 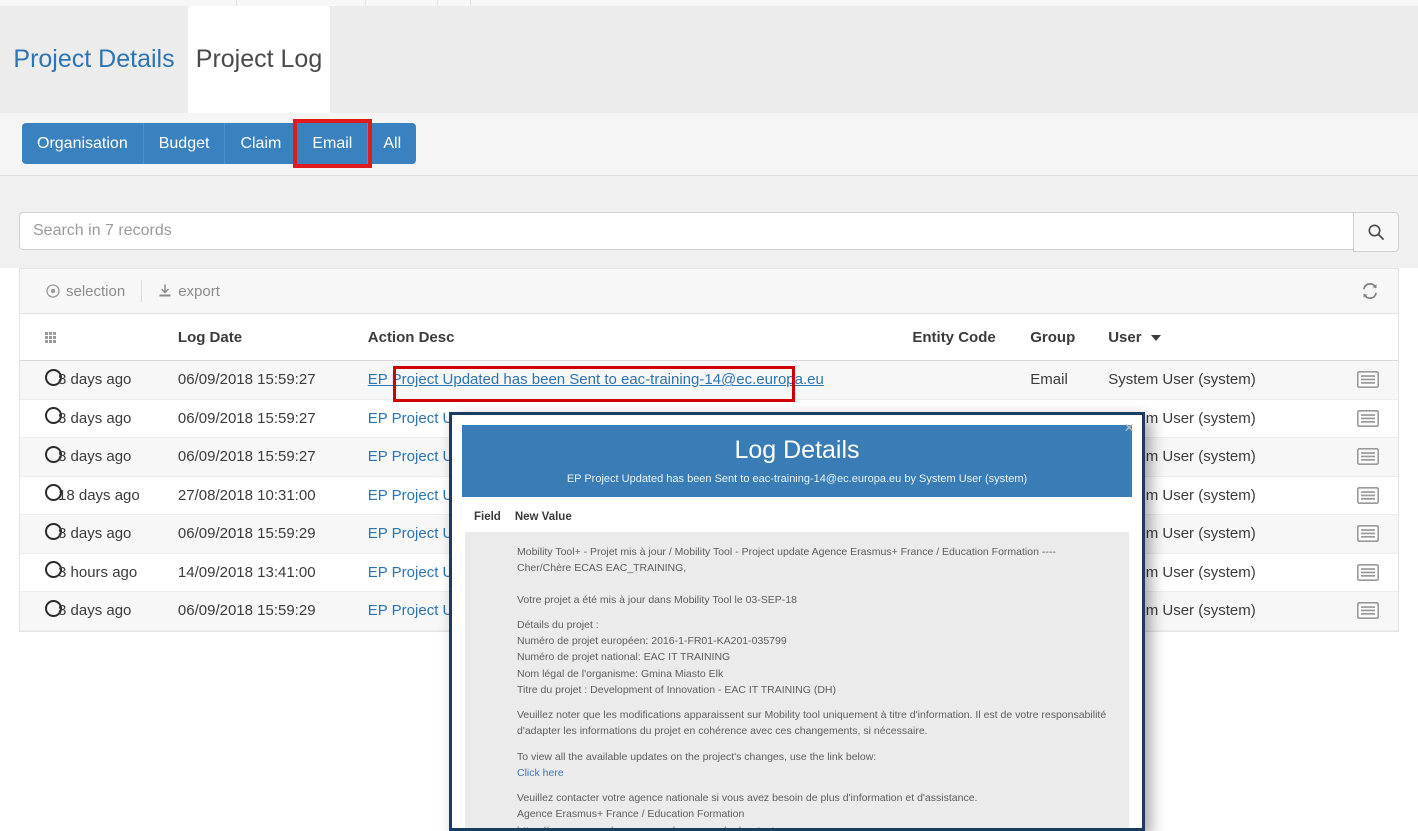 I want to click on filter-button-budget: Budget, so click(x=184, y=143).